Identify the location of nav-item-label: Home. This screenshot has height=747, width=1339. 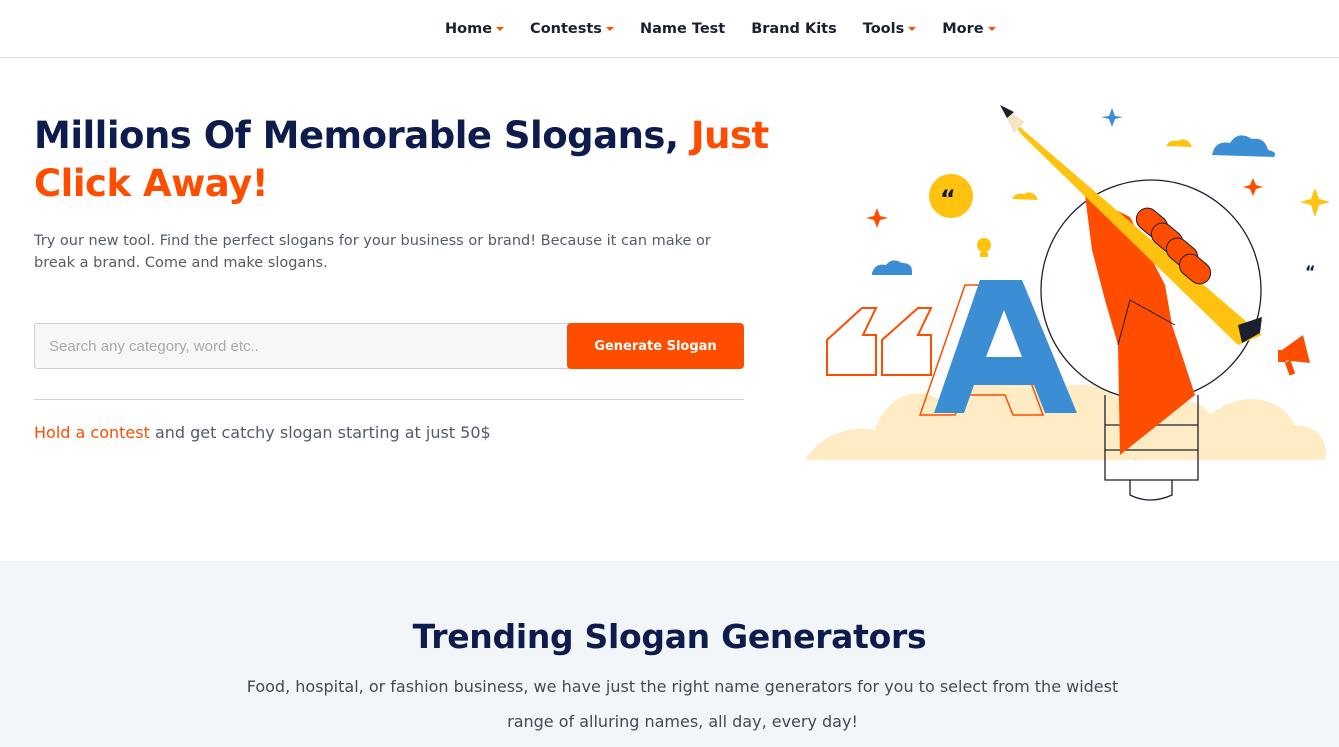
(469, 28).